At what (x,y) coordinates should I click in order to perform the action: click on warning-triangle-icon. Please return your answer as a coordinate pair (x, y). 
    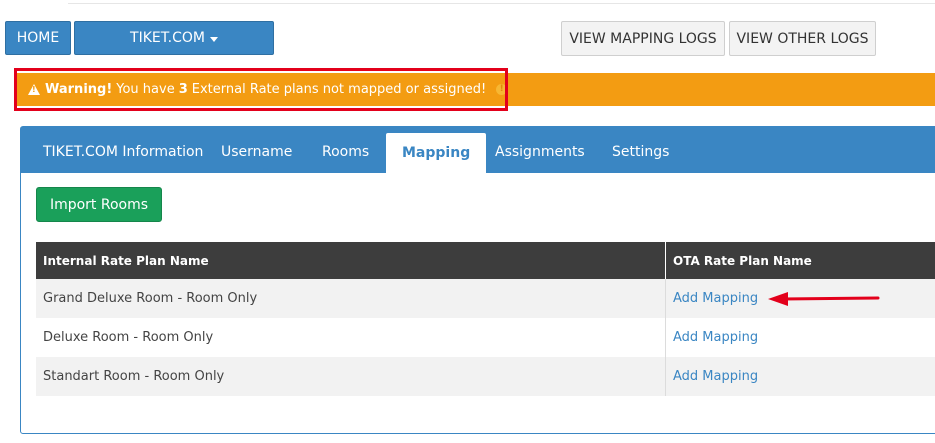
    Looking at the image, I should click on (34, 89).